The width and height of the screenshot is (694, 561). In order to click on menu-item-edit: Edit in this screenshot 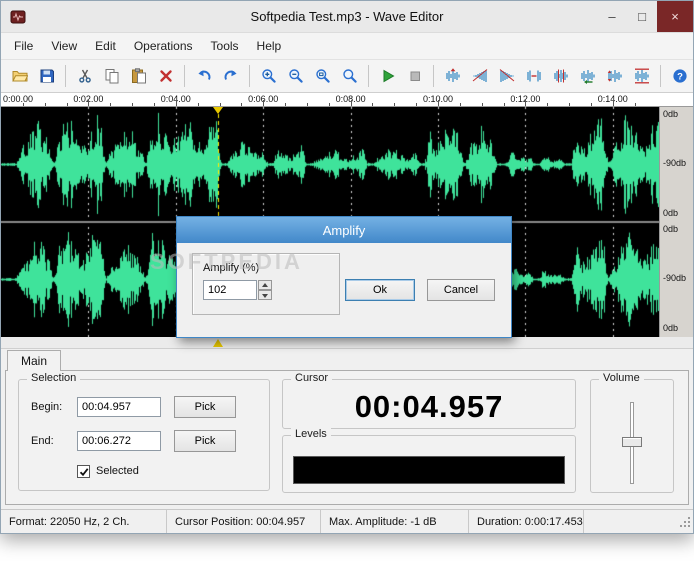, I will do `click(105, 46)`.